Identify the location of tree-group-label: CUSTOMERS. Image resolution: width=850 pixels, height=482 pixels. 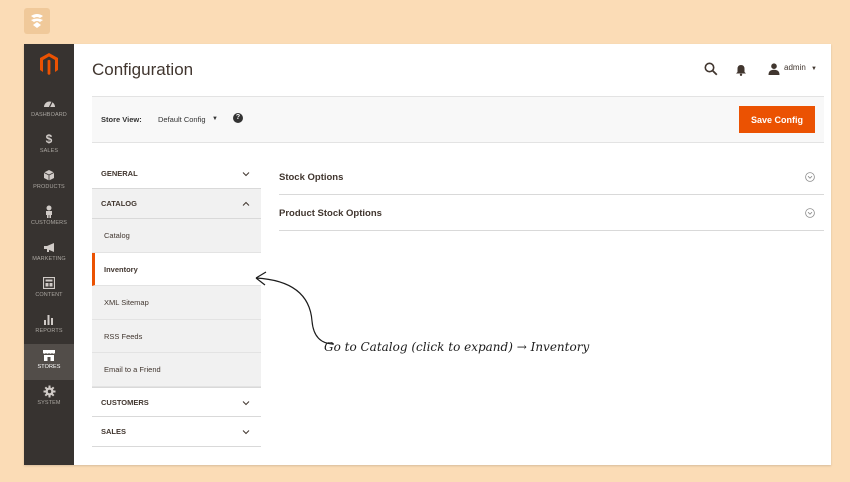
(125, 402).